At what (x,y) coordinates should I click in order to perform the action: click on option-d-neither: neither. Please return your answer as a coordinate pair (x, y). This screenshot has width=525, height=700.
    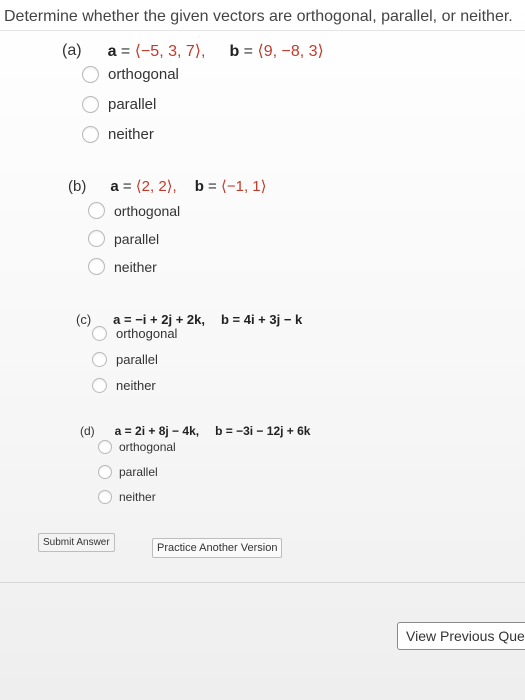
    Looking at the image, I should click on (127, 497).